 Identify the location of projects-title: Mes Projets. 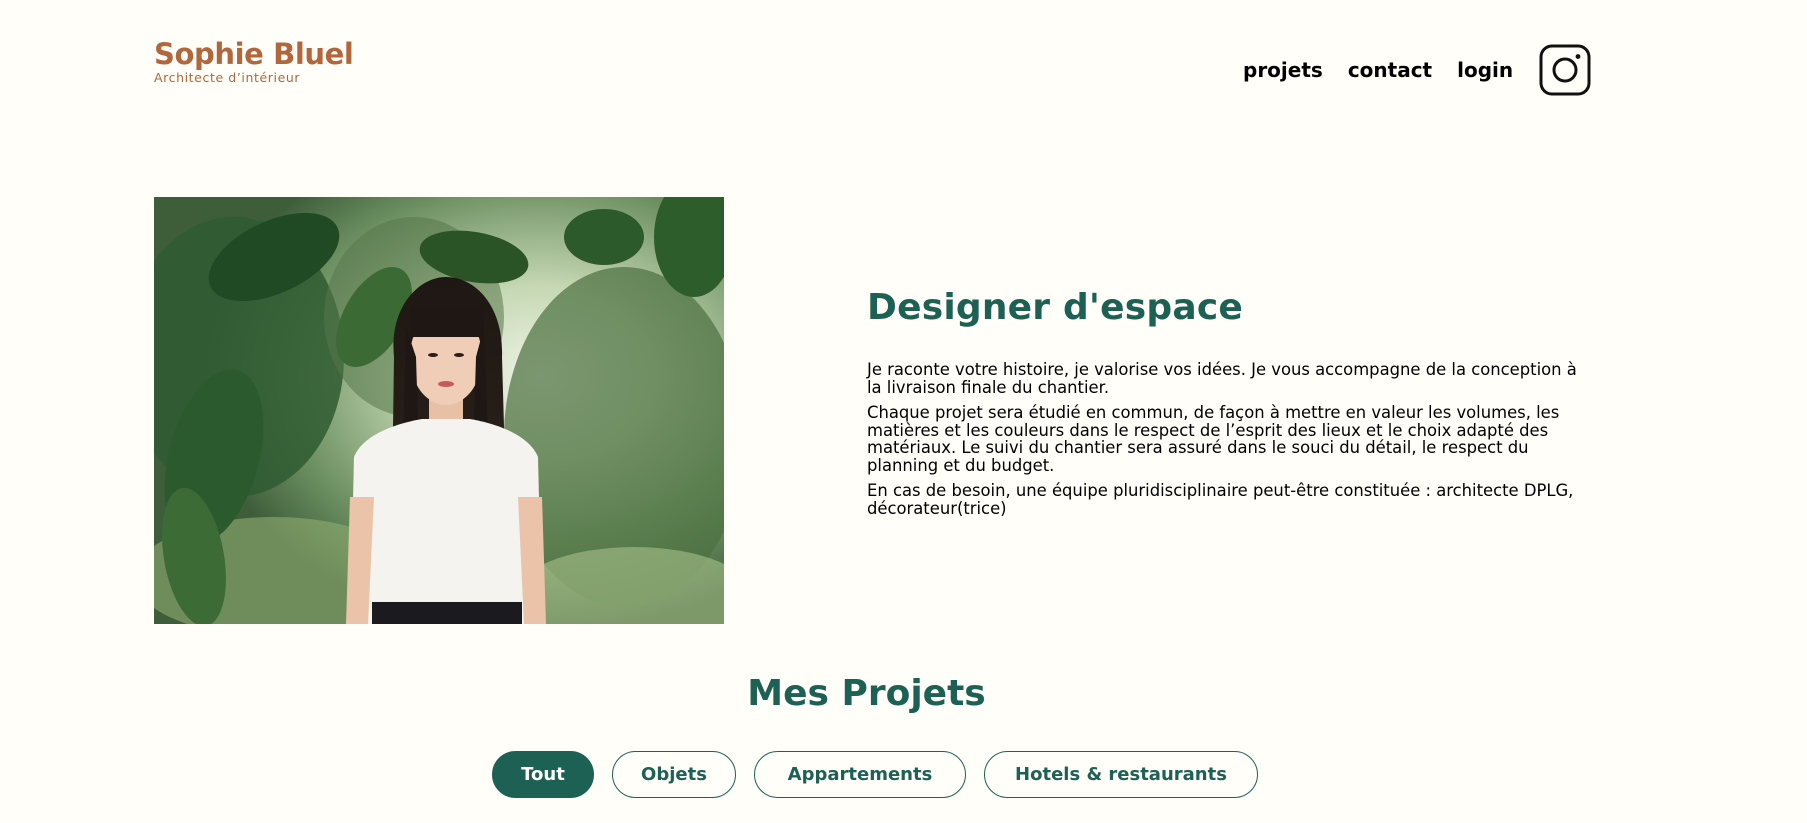
(866, 693).